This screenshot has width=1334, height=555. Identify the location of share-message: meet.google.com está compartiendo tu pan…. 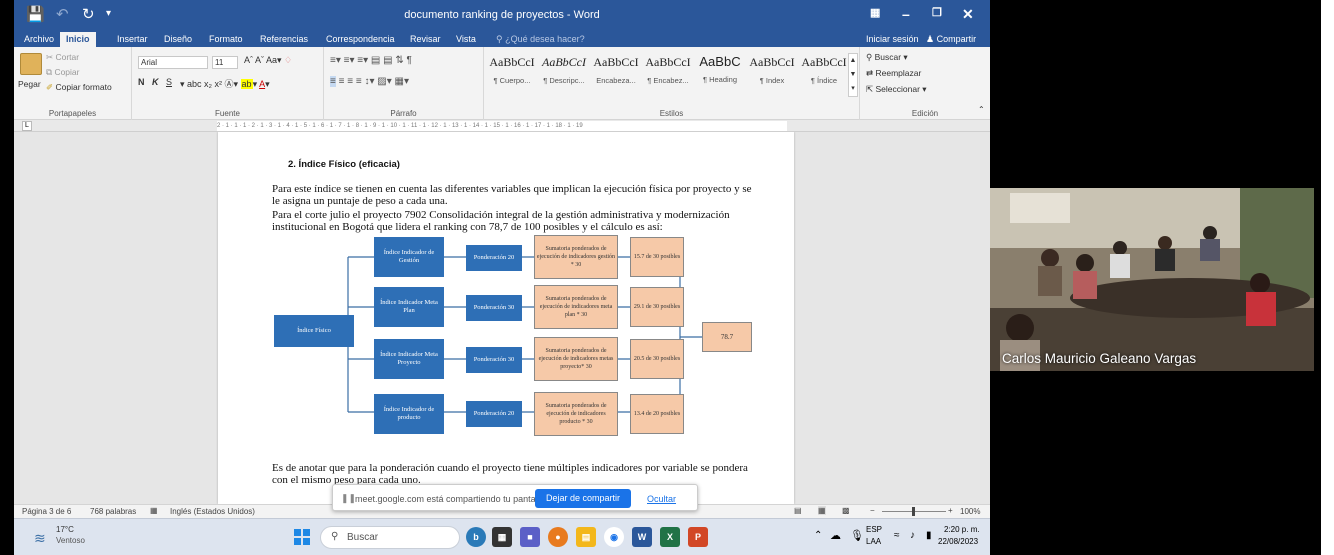
(451, 499).